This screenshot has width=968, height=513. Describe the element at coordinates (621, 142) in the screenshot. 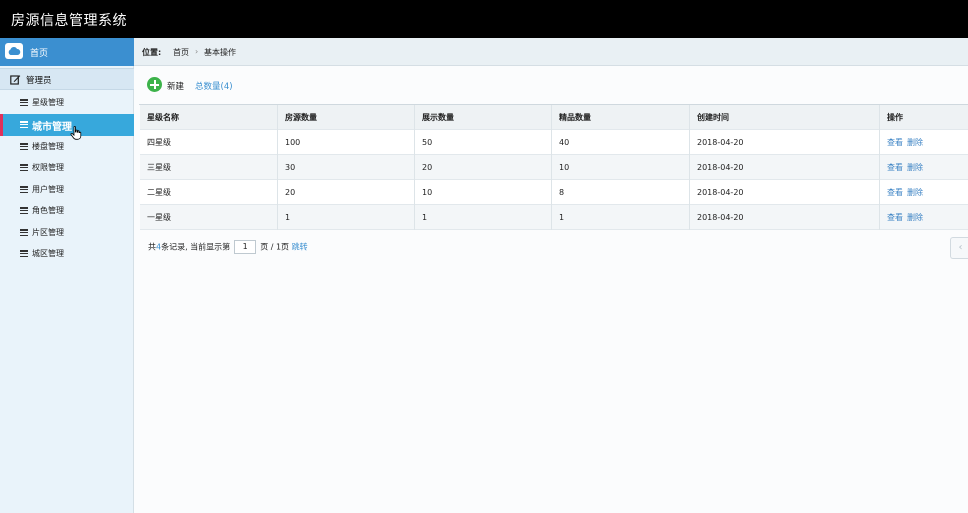

I see `cell-premium: 40` at that location.